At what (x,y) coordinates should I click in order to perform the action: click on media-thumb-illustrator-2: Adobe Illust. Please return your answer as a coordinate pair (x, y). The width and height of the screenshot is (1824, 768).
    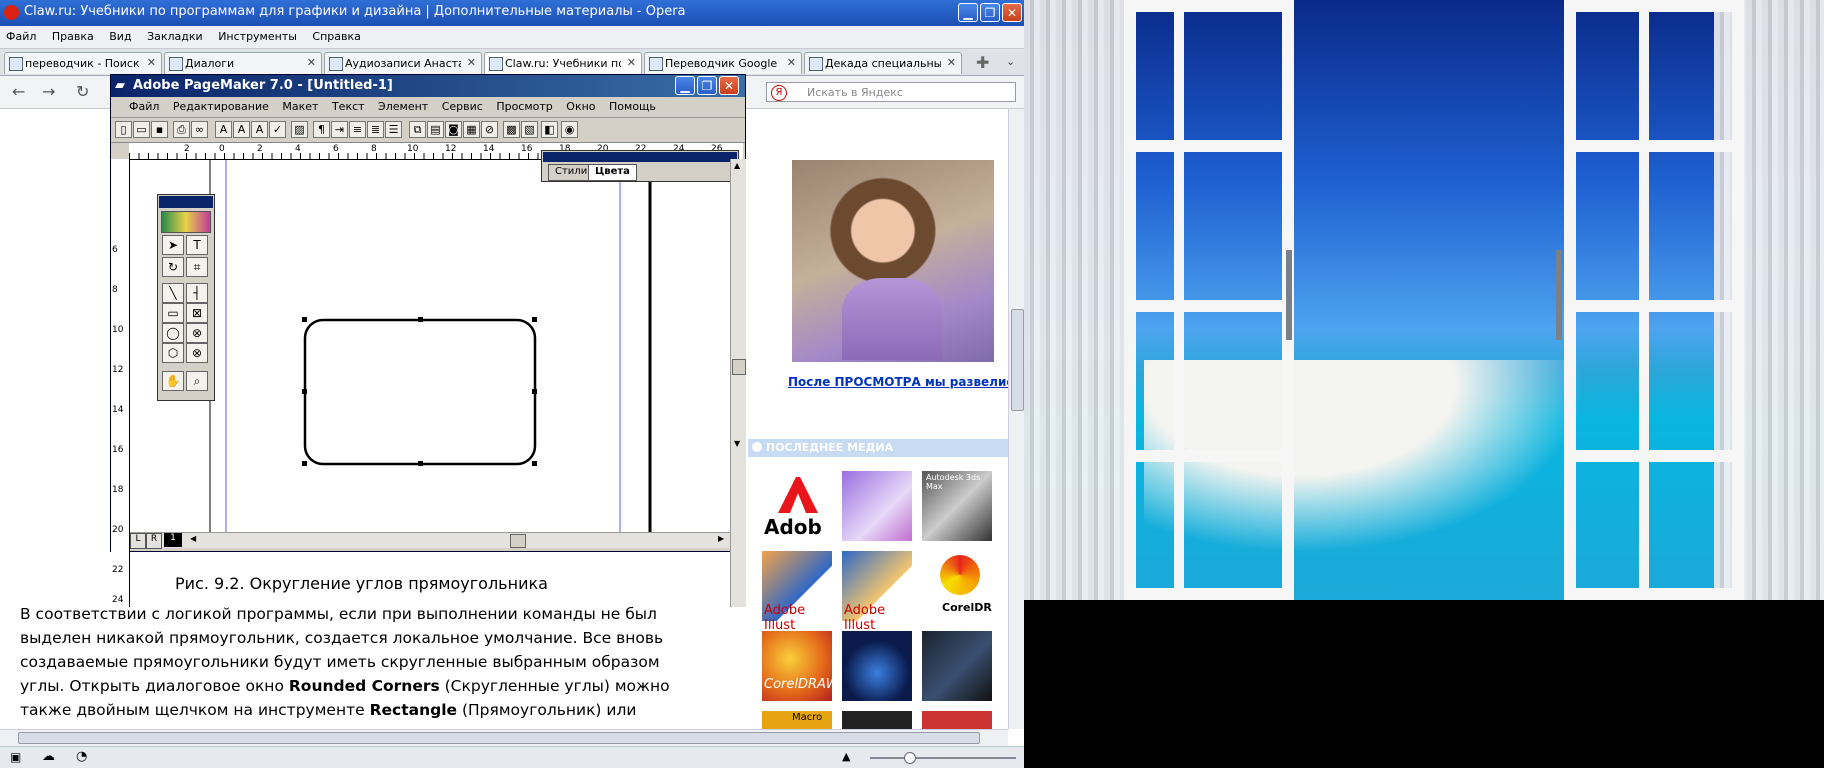
    Looking at the image, I should click on (877, 592).